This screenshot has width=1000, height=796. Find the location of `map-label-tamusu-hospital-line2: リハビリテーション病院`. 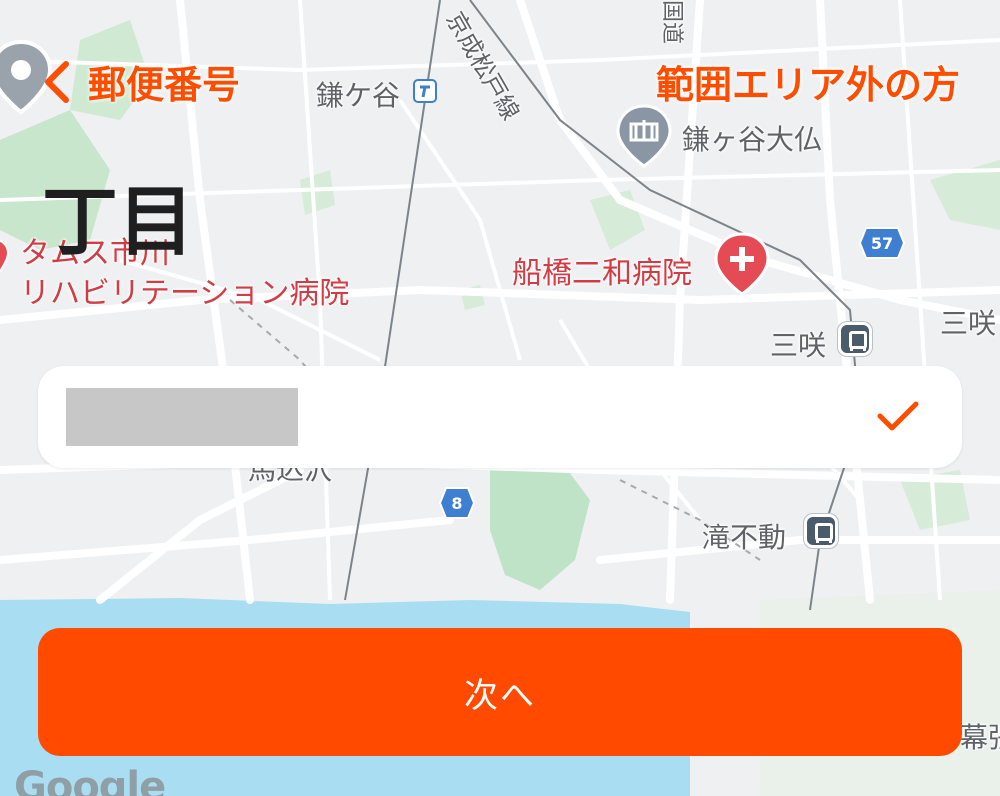

map-label-tamusu-hospital-line2: リハビリテーション病院 is located at coordinates (185, 293).